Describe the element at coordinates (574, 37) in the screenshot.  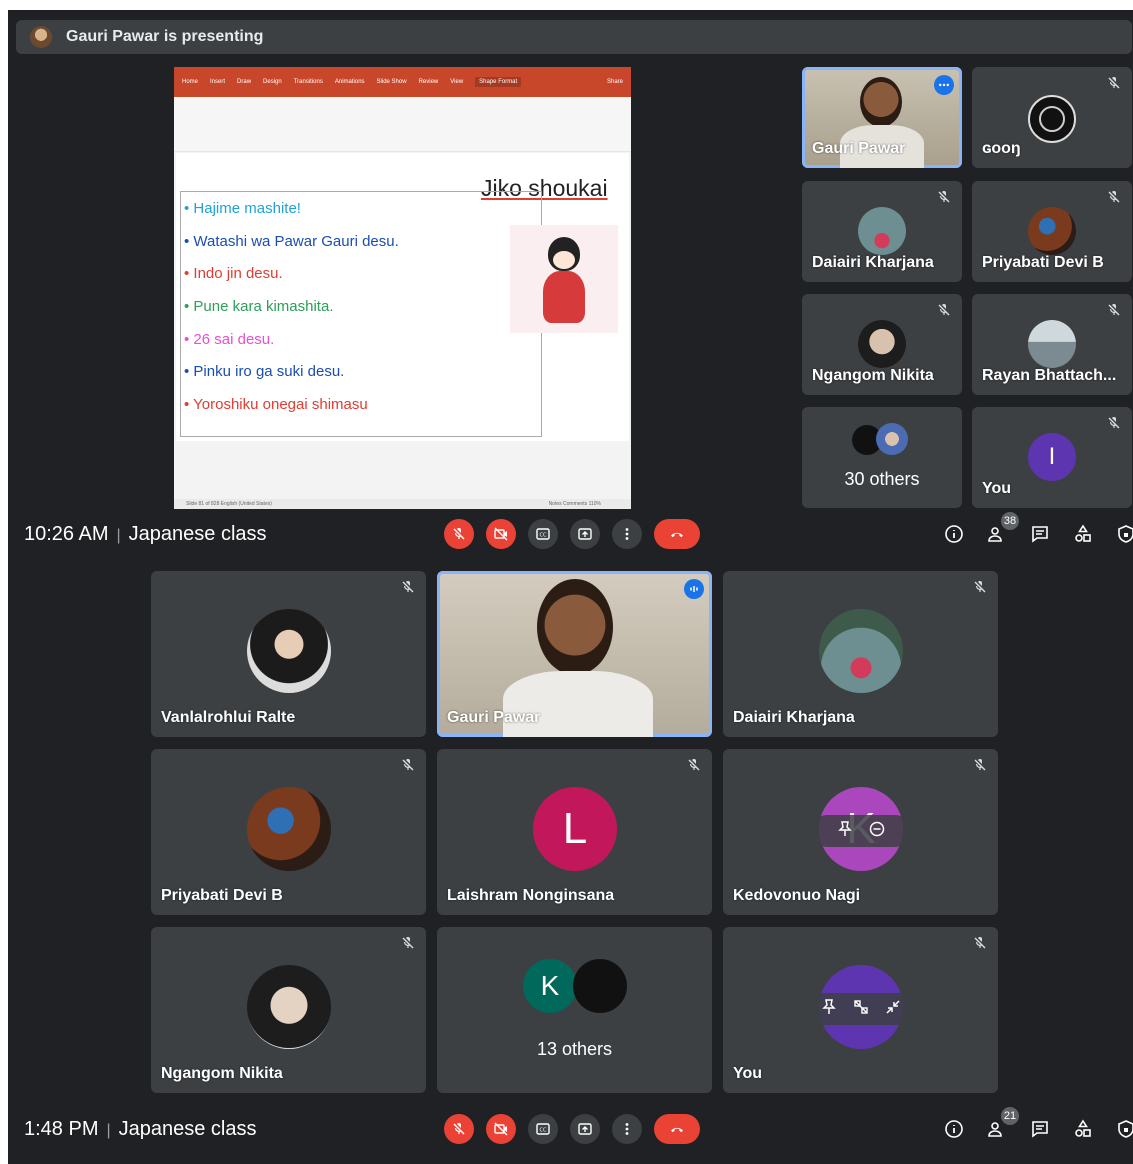
I see `presenting-banner: Gauri Pawar is presenting` at that location.